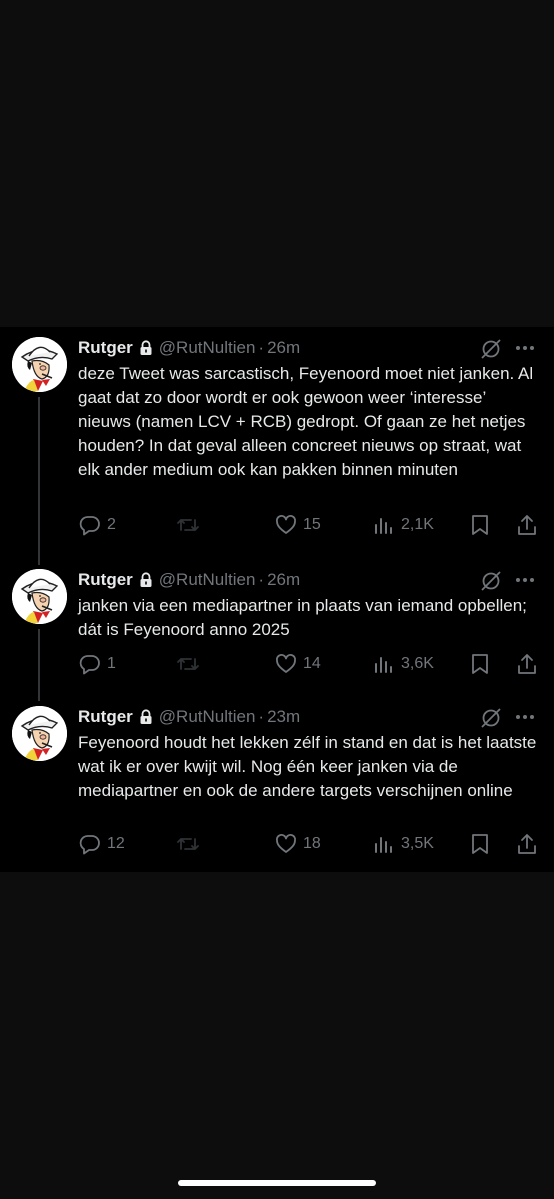  I want to click on reply-button: 2, so click(97, 525).